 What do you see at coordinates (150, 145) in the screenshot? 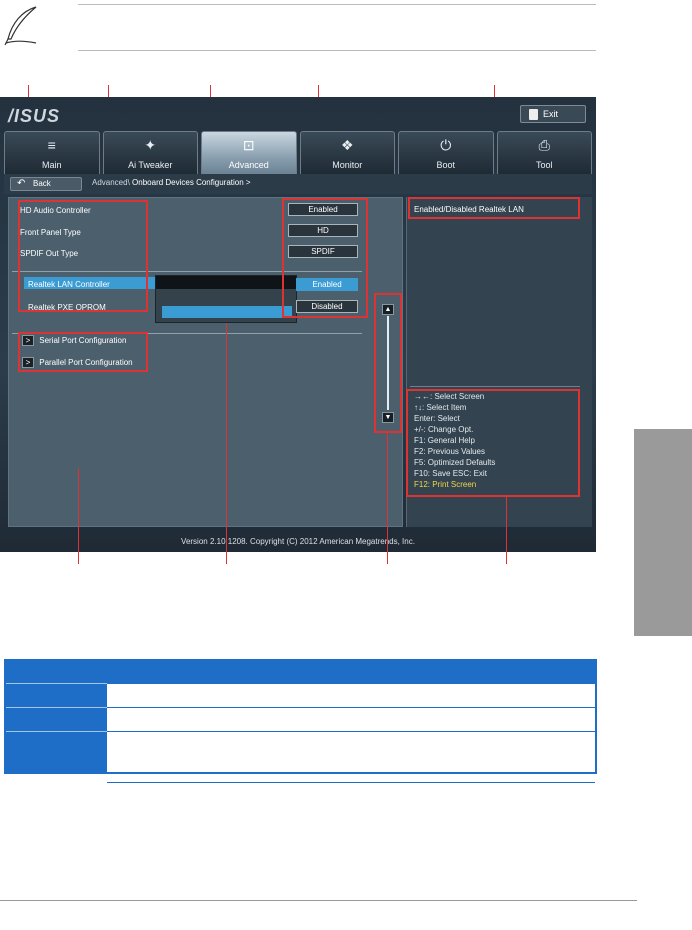
I see `tweaker-icon: ✦` at bounding box center [150, 145].